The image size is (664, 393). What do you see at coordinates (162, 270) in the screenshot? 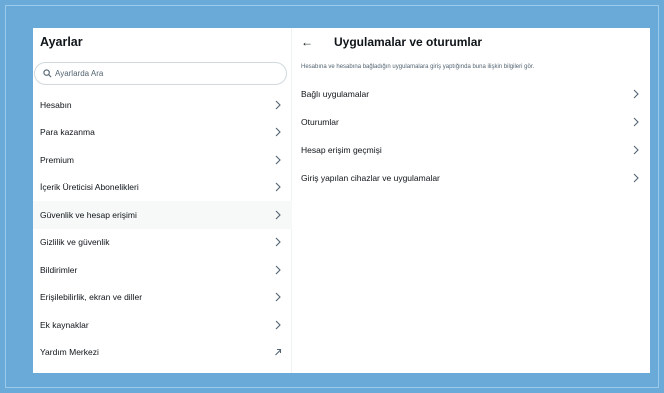
I see `sidebar-item-notifications: Bildirimler` at bounding box center [162, 270].